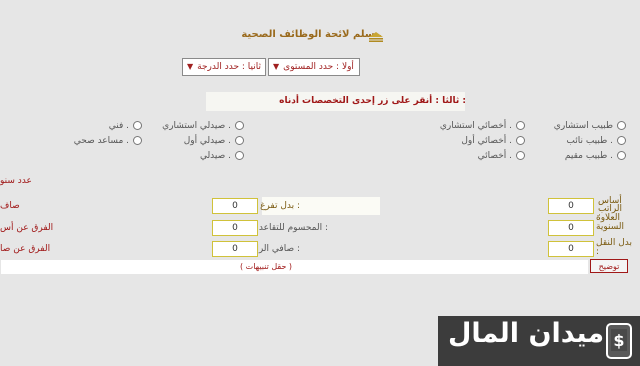 This screenshot has height=366, width=640. Describe the element at coordinates (207, 141) in the screenshot. I see `option-label: صيدلي أول .` at that location.